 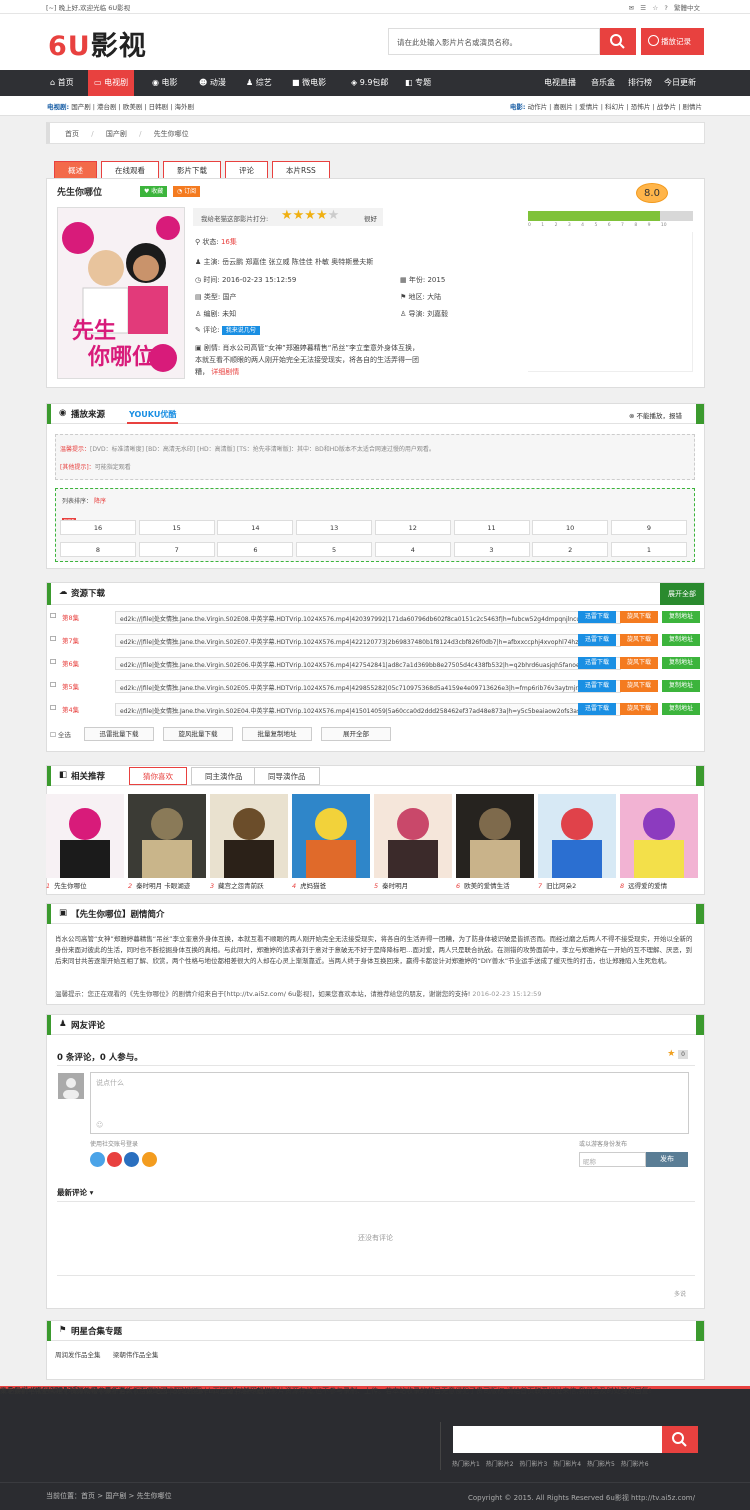 What do you see at coordinates (667, 1159) in the screenshot?
I see `post-button: 发布` at bounding box center [667, 1159].